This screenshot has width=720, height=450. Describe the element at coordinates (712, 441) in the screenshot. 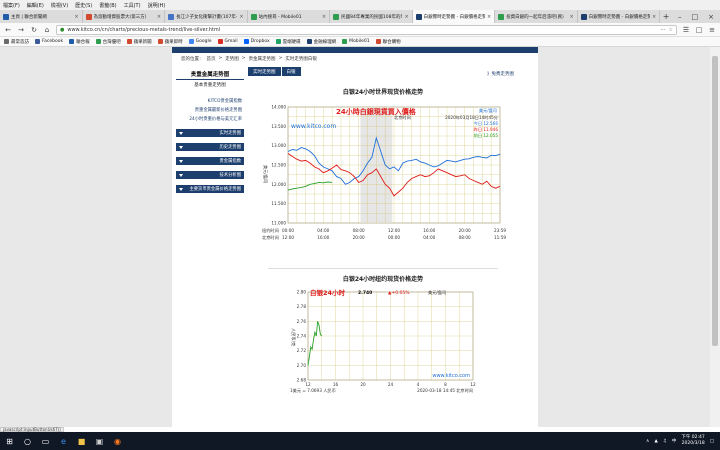

I see `action-center-icon: □` at that location.